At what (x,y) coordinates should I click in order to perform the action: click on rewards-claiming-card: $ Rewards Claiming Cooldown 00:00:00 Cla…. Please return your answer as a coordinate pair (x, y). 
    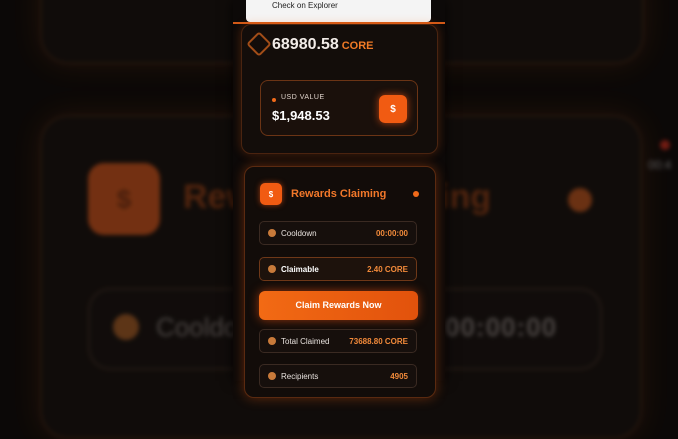
    Looking at the image, I should click on (340, 282).